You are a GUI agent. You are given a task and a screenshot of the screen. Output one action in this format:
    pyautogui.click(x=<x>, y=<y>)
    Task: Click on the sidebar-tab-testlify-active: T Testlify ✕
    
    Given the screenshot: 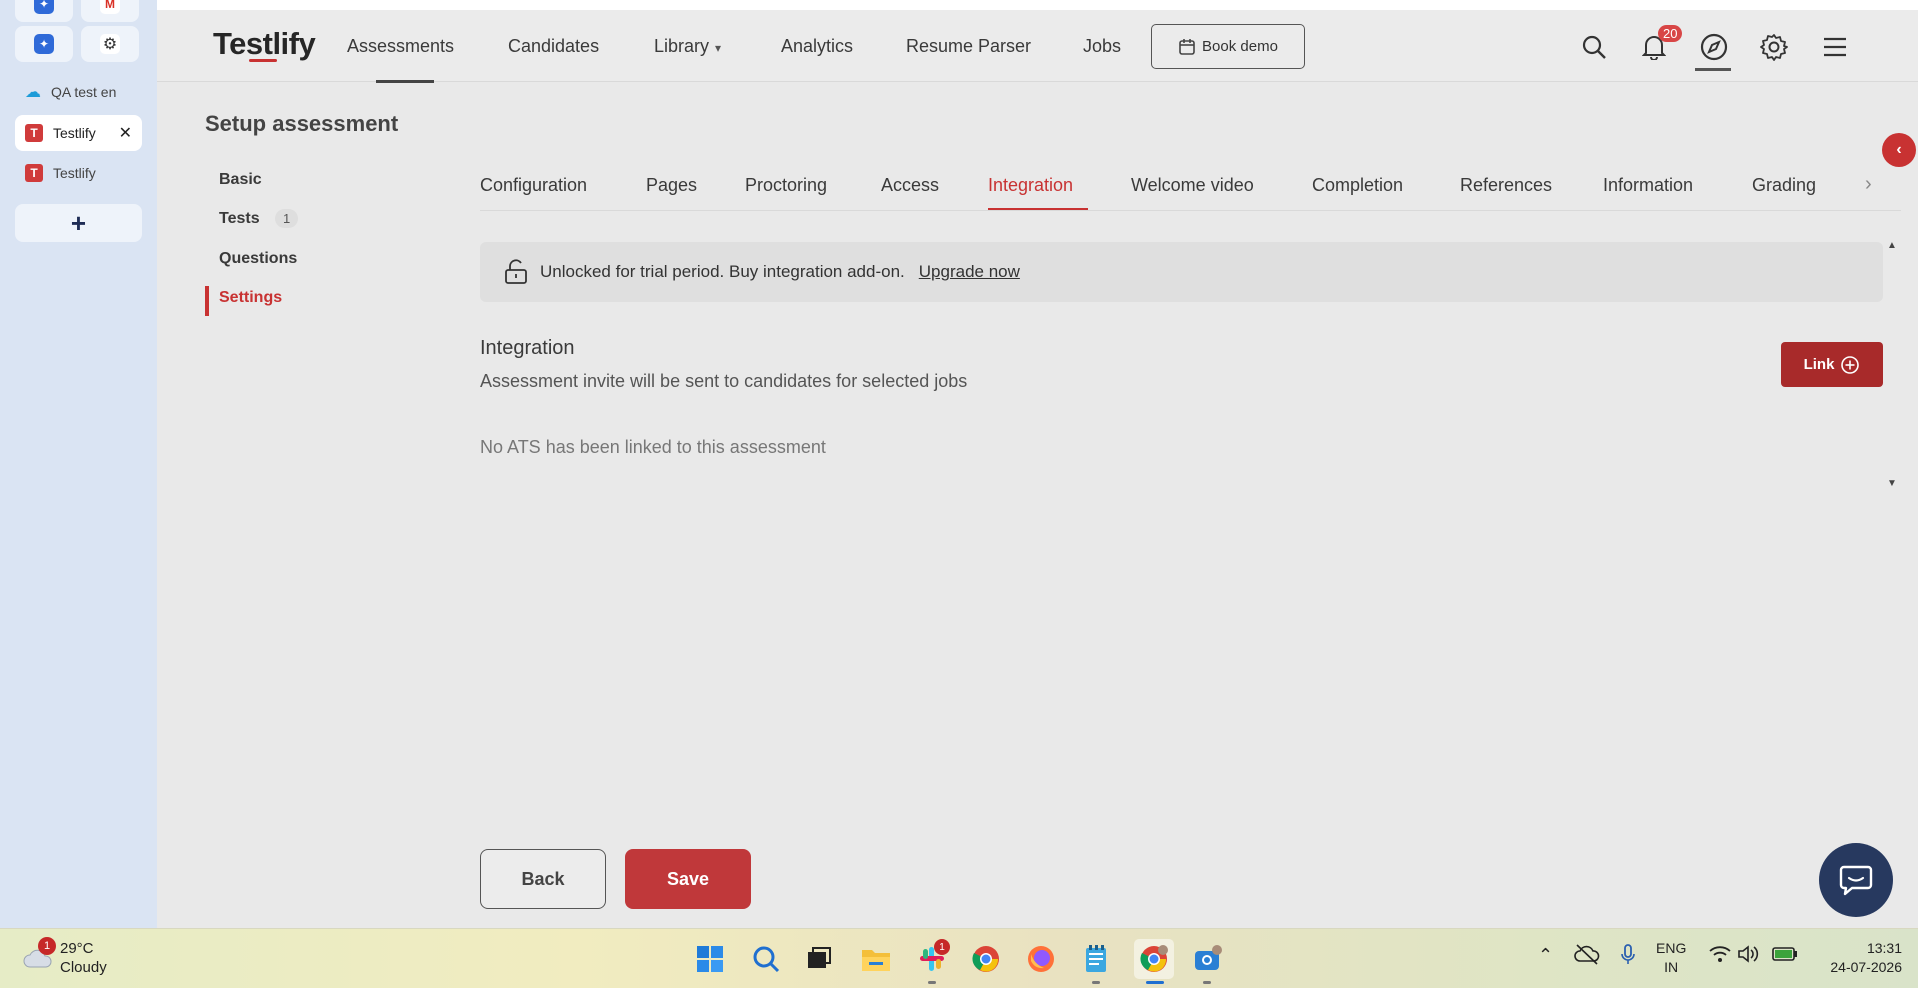 What is the action you would take?
    pyautogui.click(x=78, y=133)
    